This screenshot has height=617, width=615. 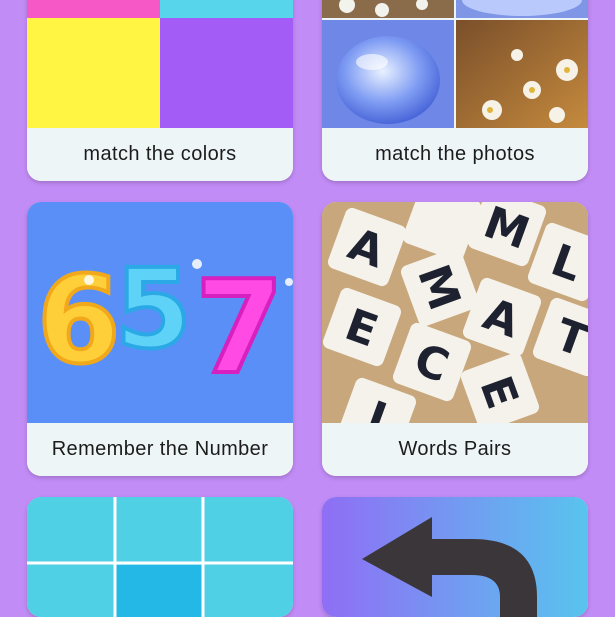 What do you see at coordinates (455, 449) in the screenshot?
I see `game-card-label: Words Pairs` at bounding box center [455, 449].